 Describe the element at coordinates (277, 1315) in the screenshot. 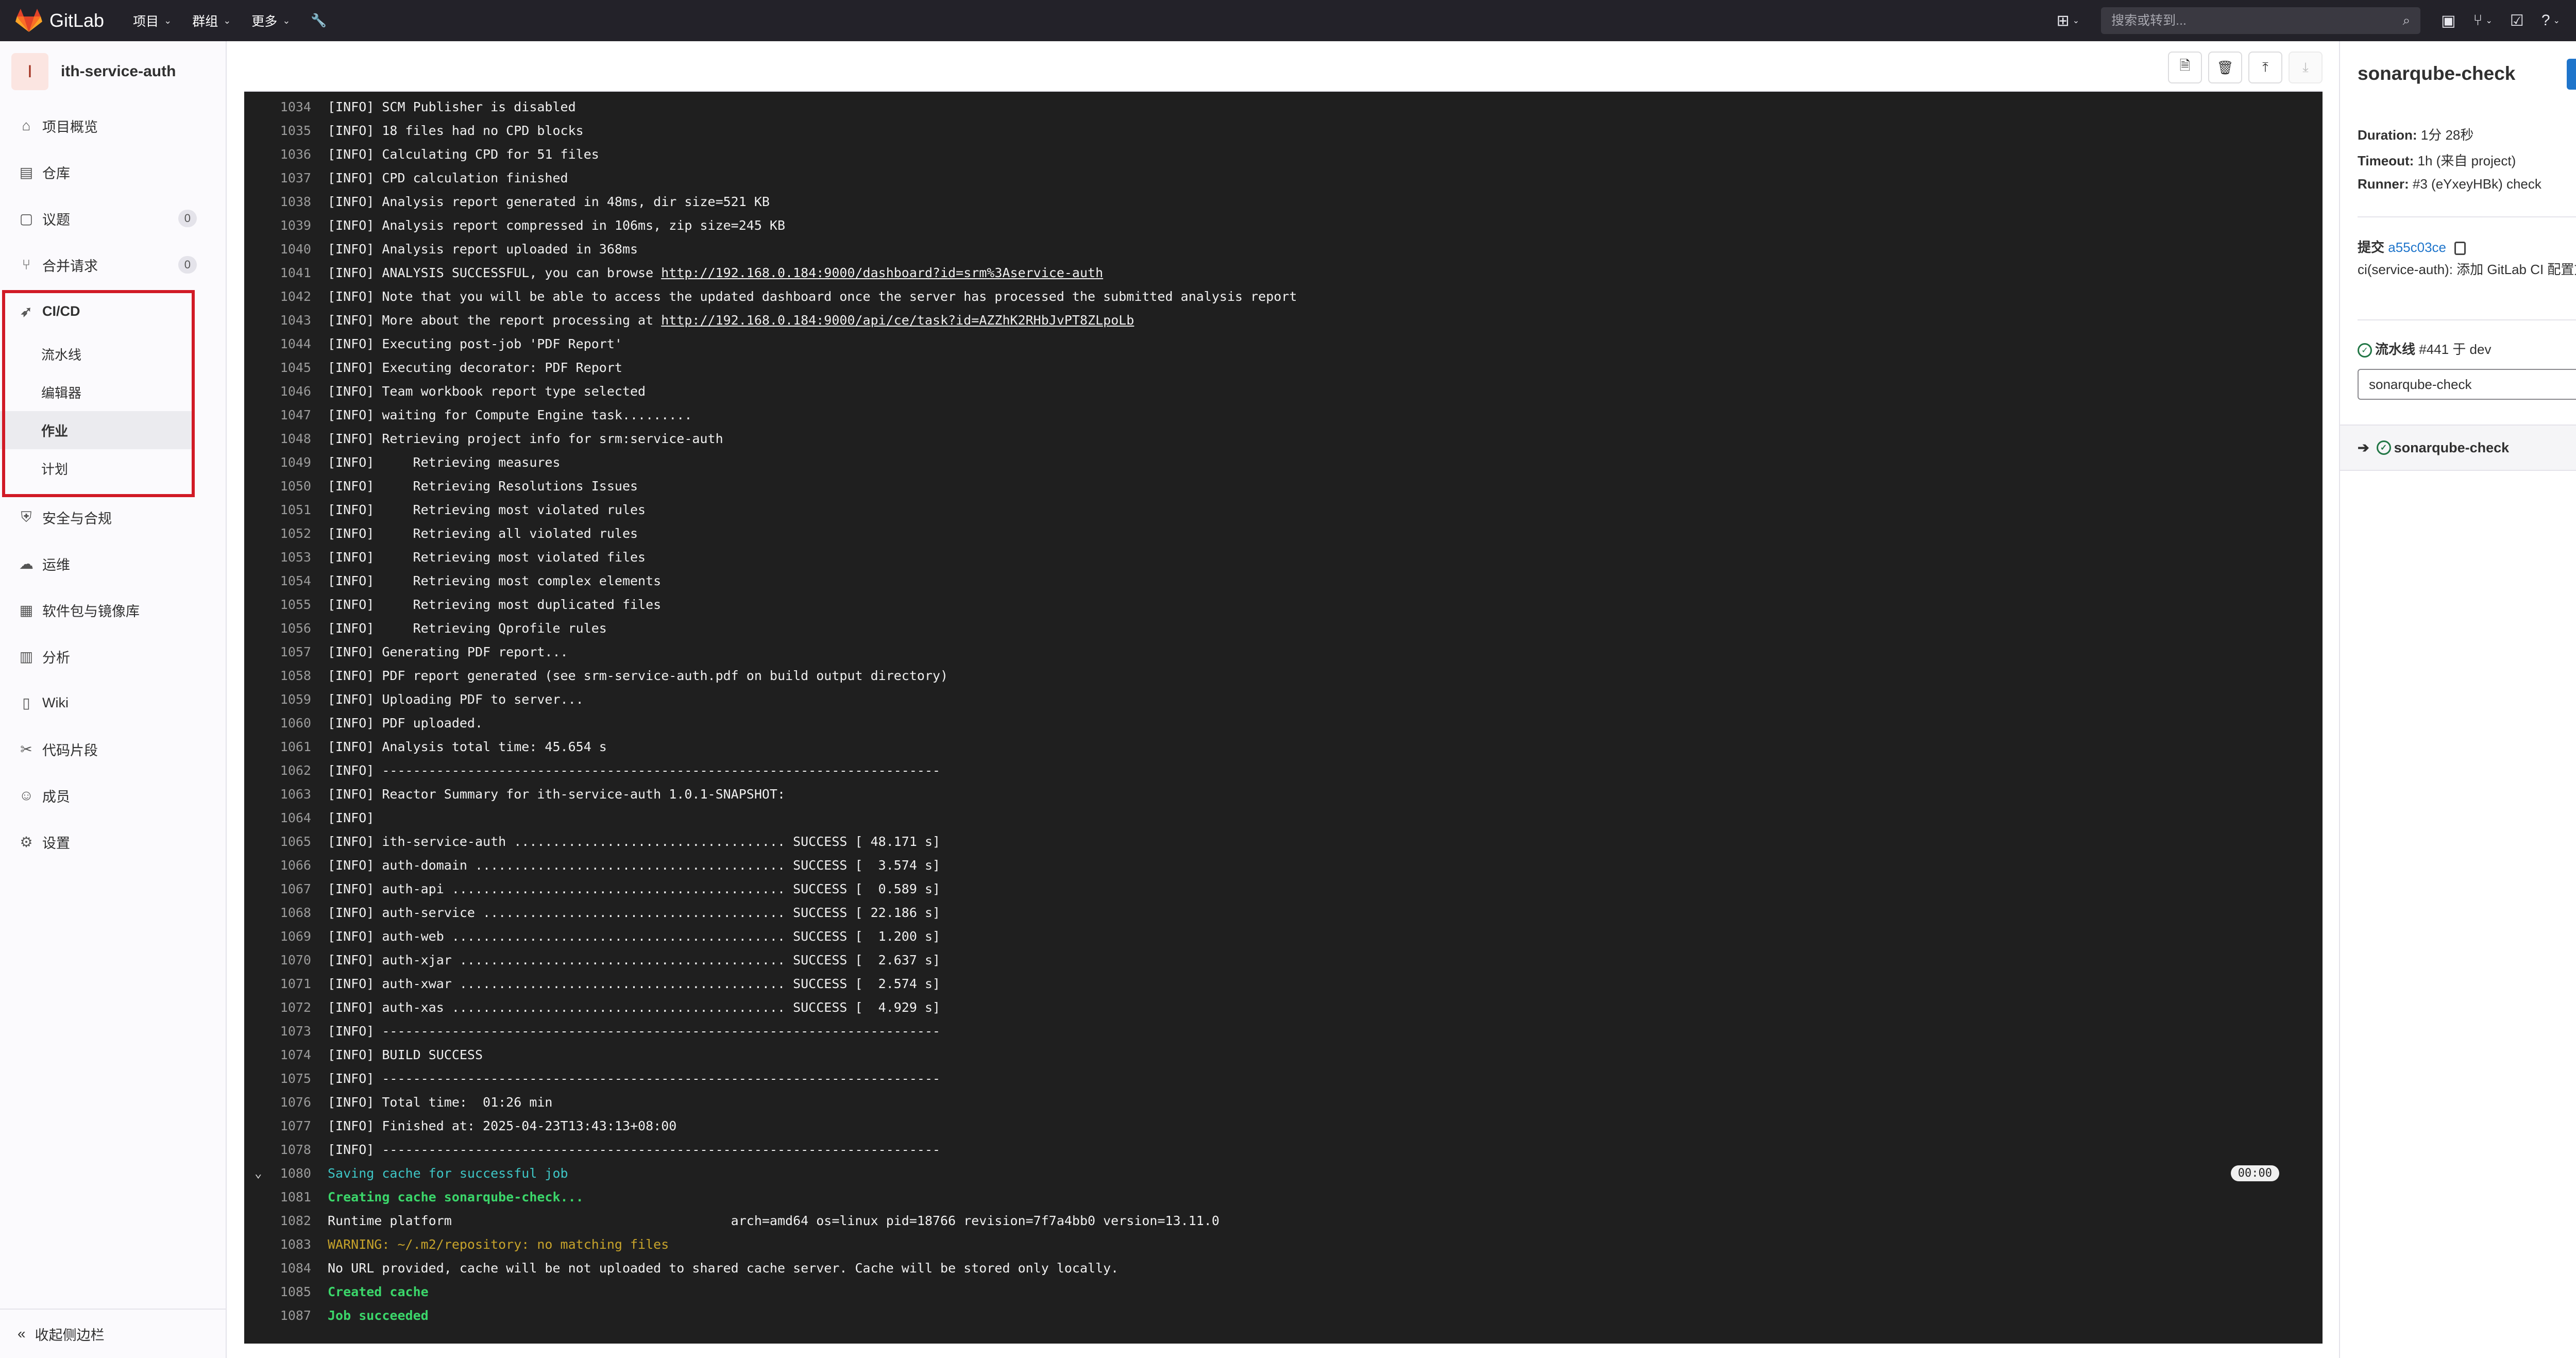

I see `log-line-number: 1087` at that location.